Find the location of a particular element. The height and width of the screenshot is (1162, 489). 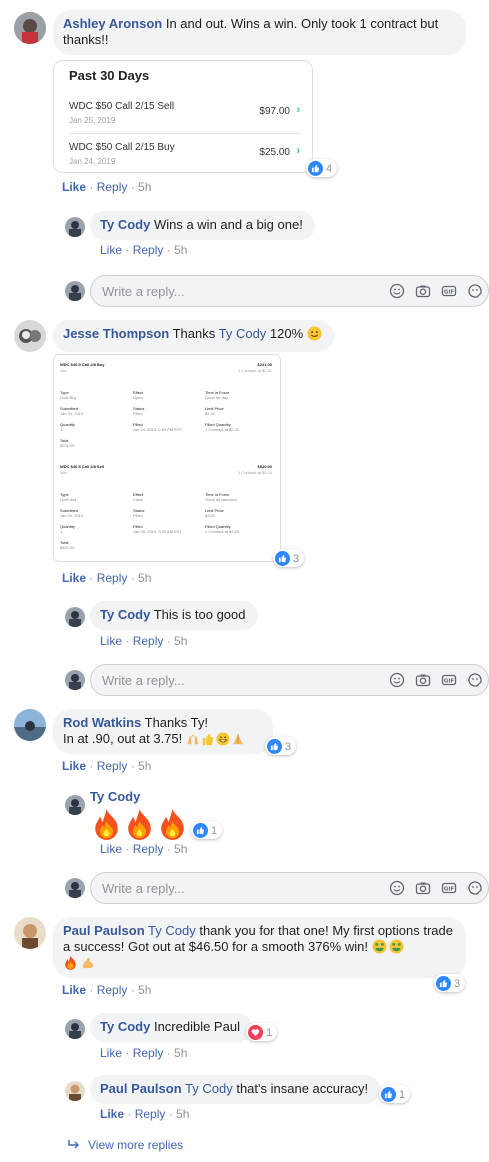

avatar-ashley is located at coordinates (30, 28).